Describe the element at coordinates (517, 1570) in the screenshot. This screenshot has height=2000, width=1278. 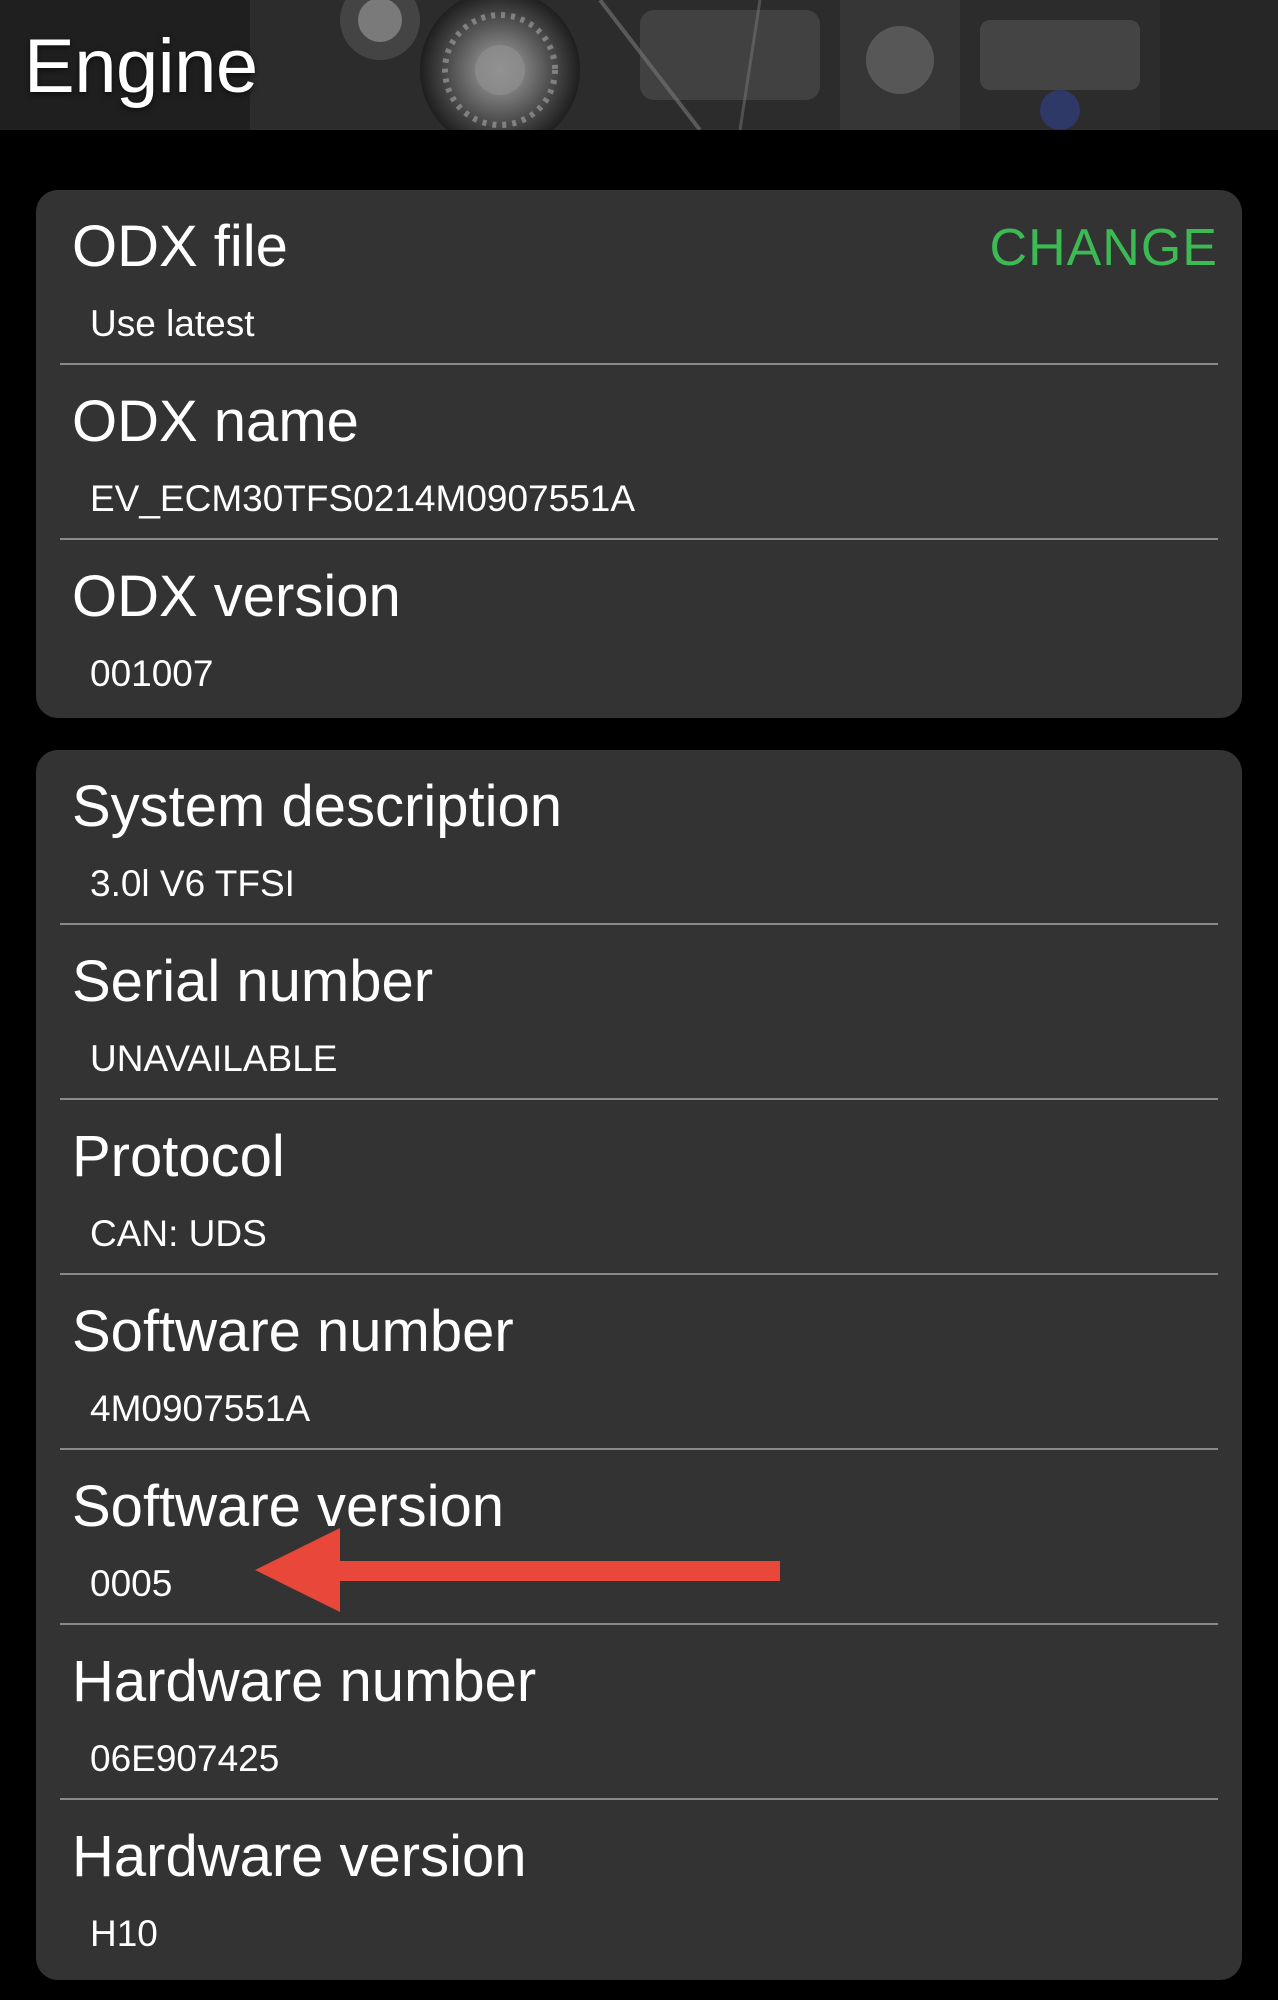
I see `arrow-left-icon` at that location.